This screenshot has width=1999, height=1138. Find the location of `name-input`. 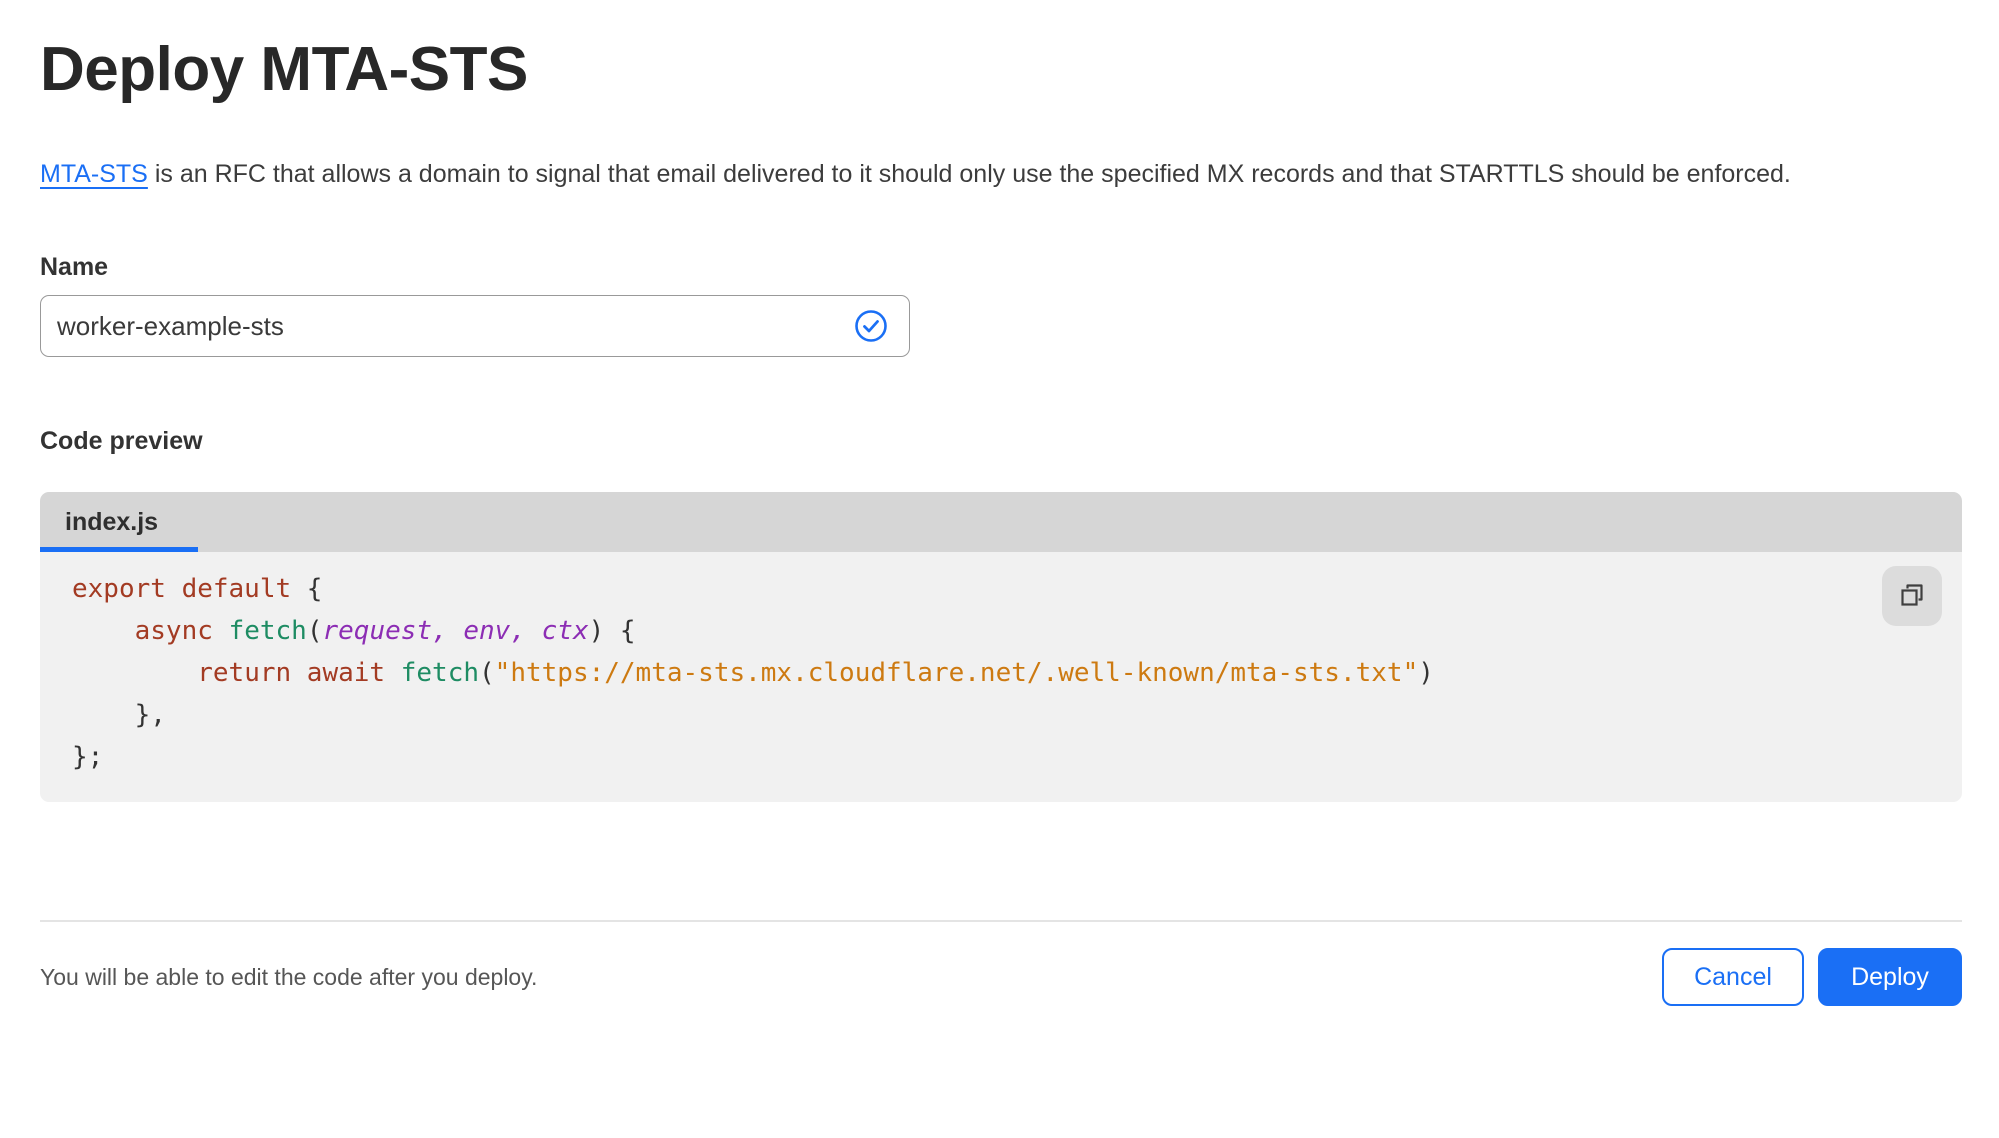

name-input is located at coordinates (475, 326).